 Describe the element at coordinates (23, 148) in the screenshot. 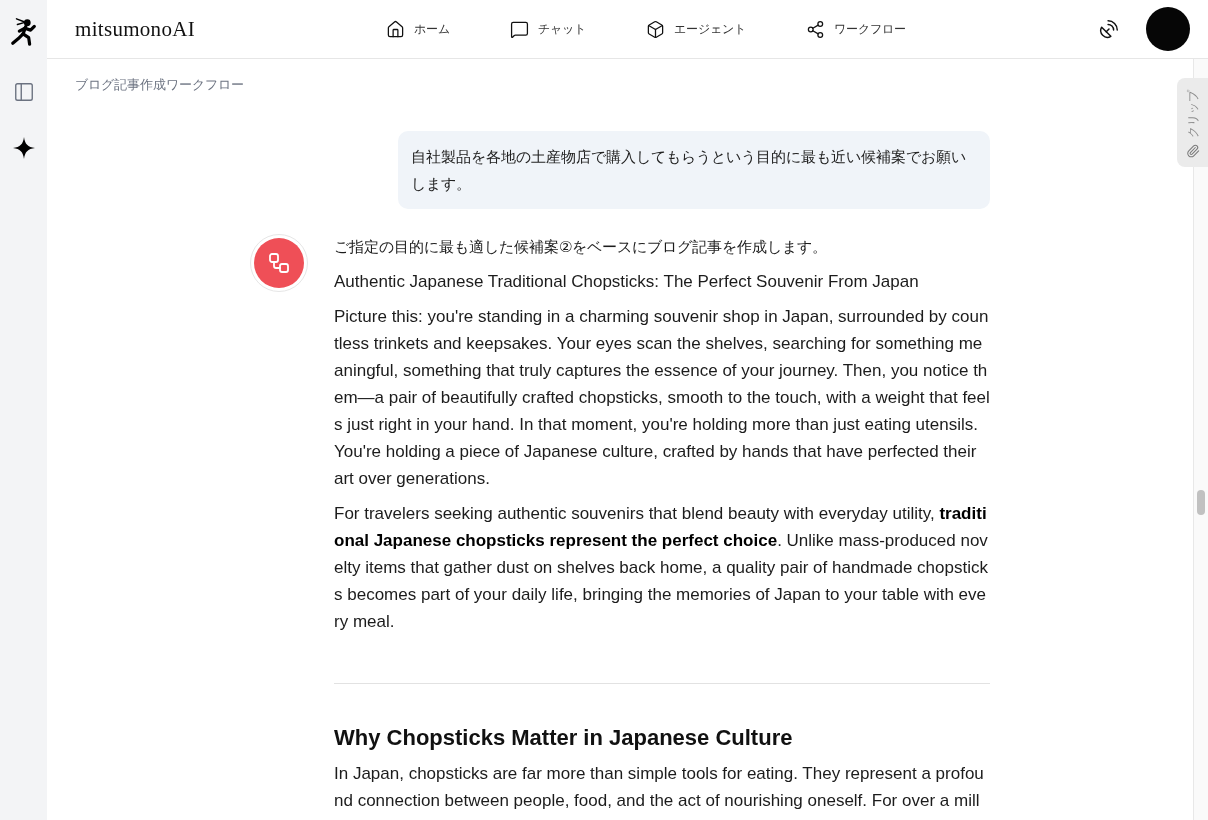

I see `sparkle-icon` at that location.